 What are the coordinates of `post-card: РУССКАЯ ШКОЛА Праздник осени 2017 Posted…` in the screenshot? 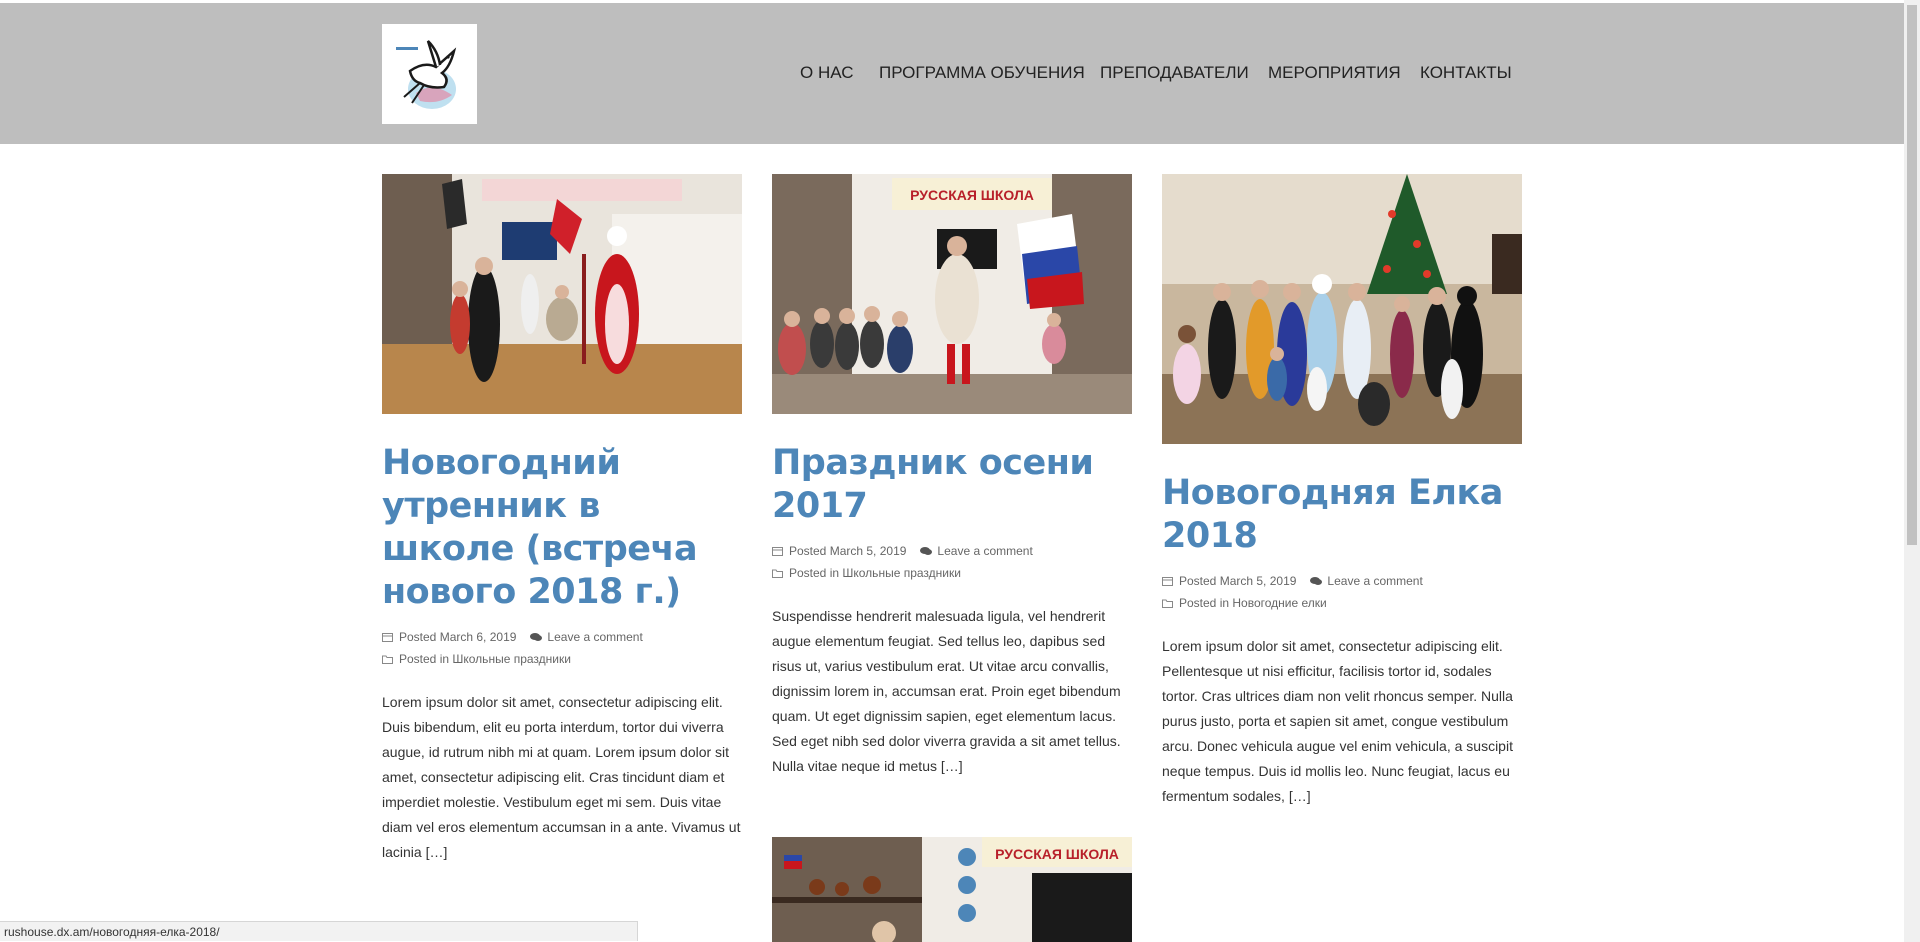 It's located at (952, 476).